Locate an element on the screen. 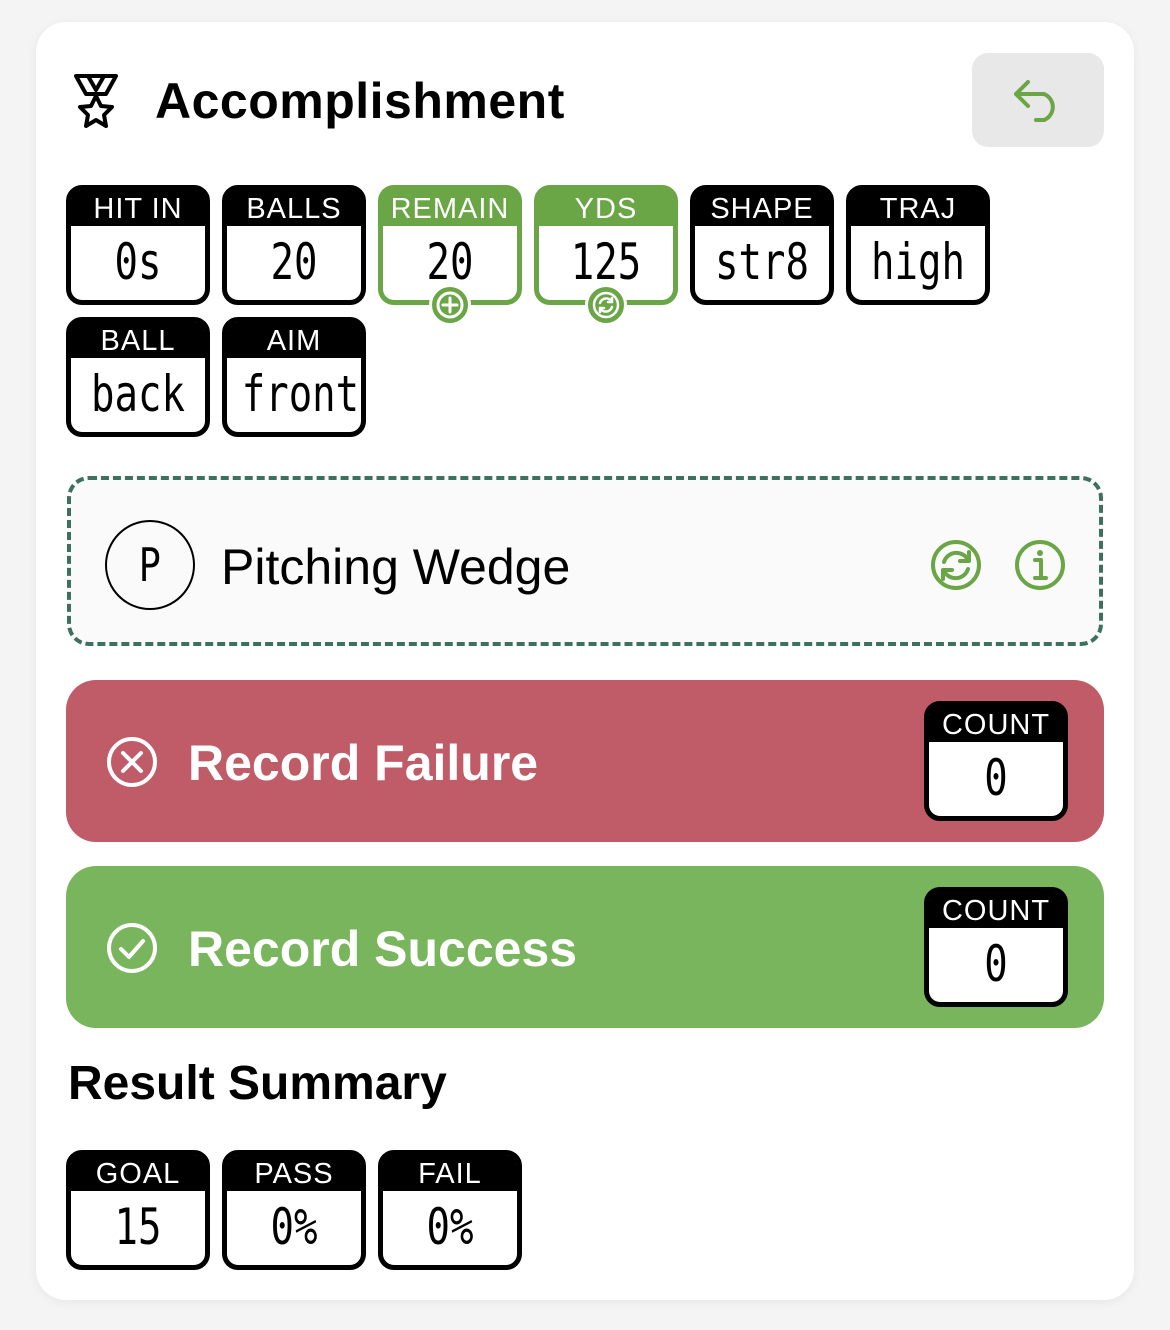 The image size is (1170, 1330). stat-label: SHAPE is located at coordinates (762, 208).